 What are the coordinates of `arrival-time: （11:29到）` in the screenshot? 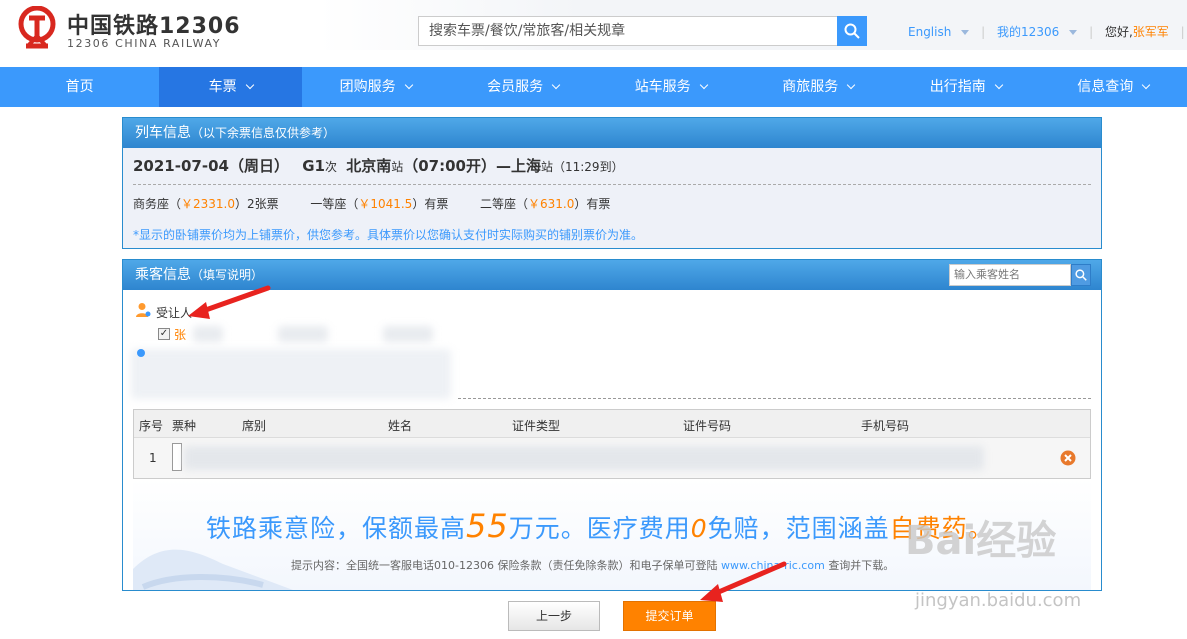 It's located at (588, 167).